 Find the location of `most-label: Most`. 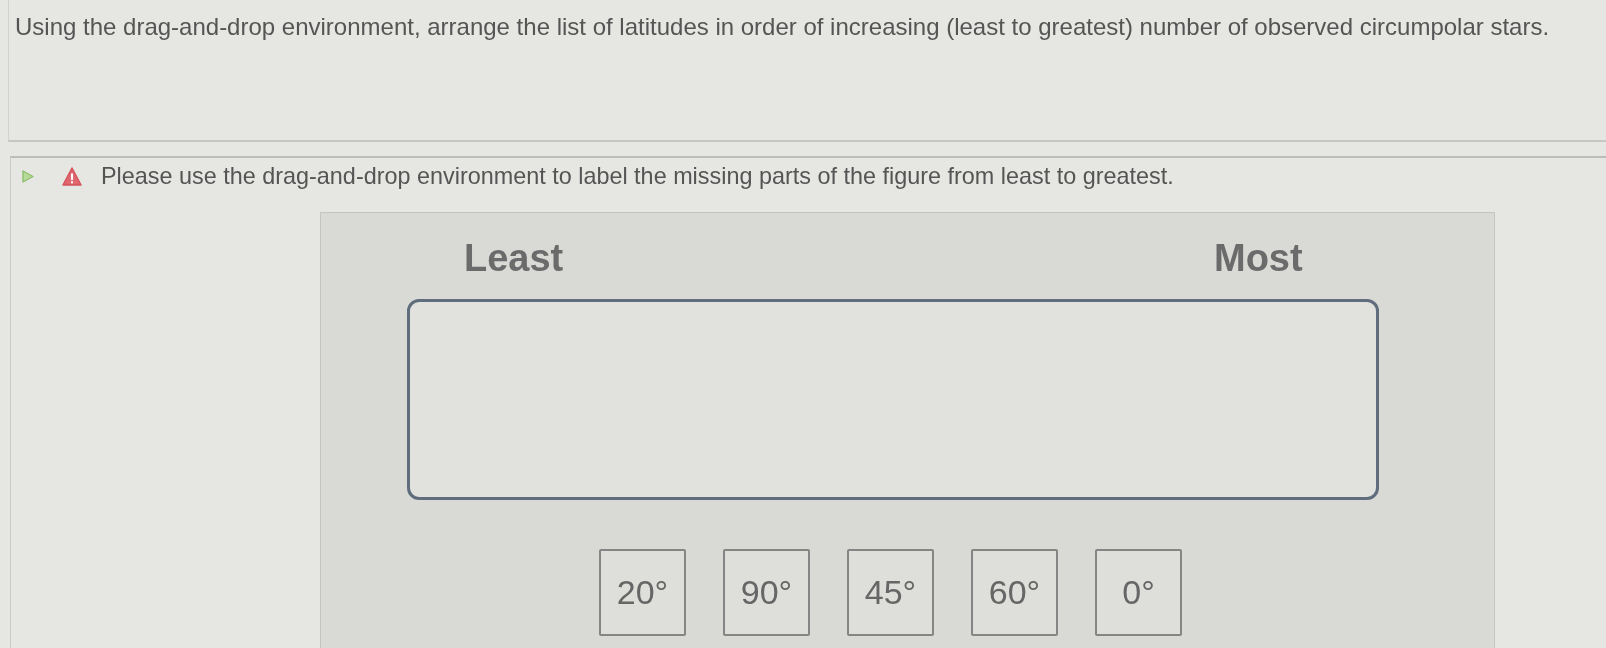

most-label: Most is located at coordinates (1258, 258).